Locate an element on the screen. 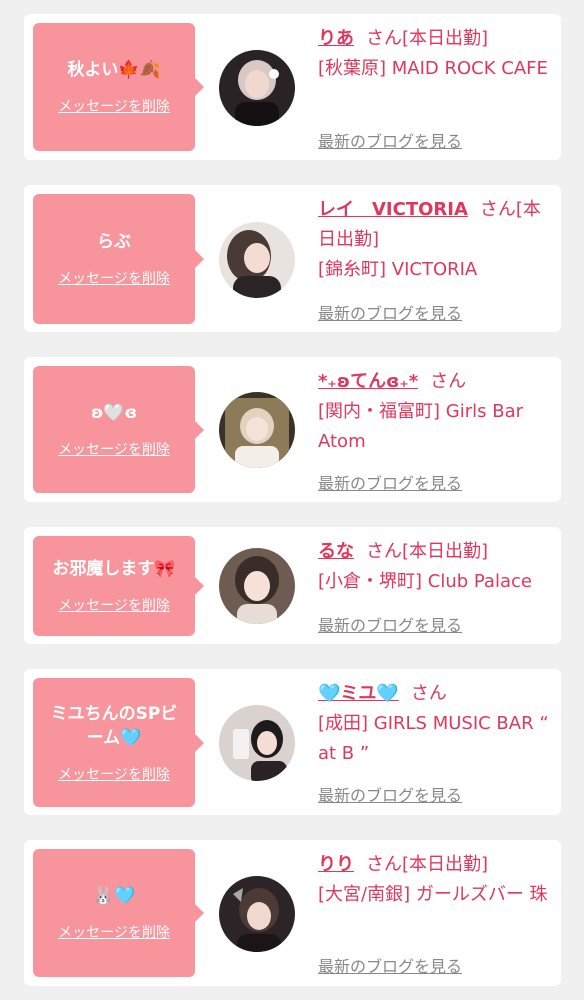 The image size is (584, 1000). cast-name-link: 🩵ミユ🩵 is located at coordinates (358, 693).